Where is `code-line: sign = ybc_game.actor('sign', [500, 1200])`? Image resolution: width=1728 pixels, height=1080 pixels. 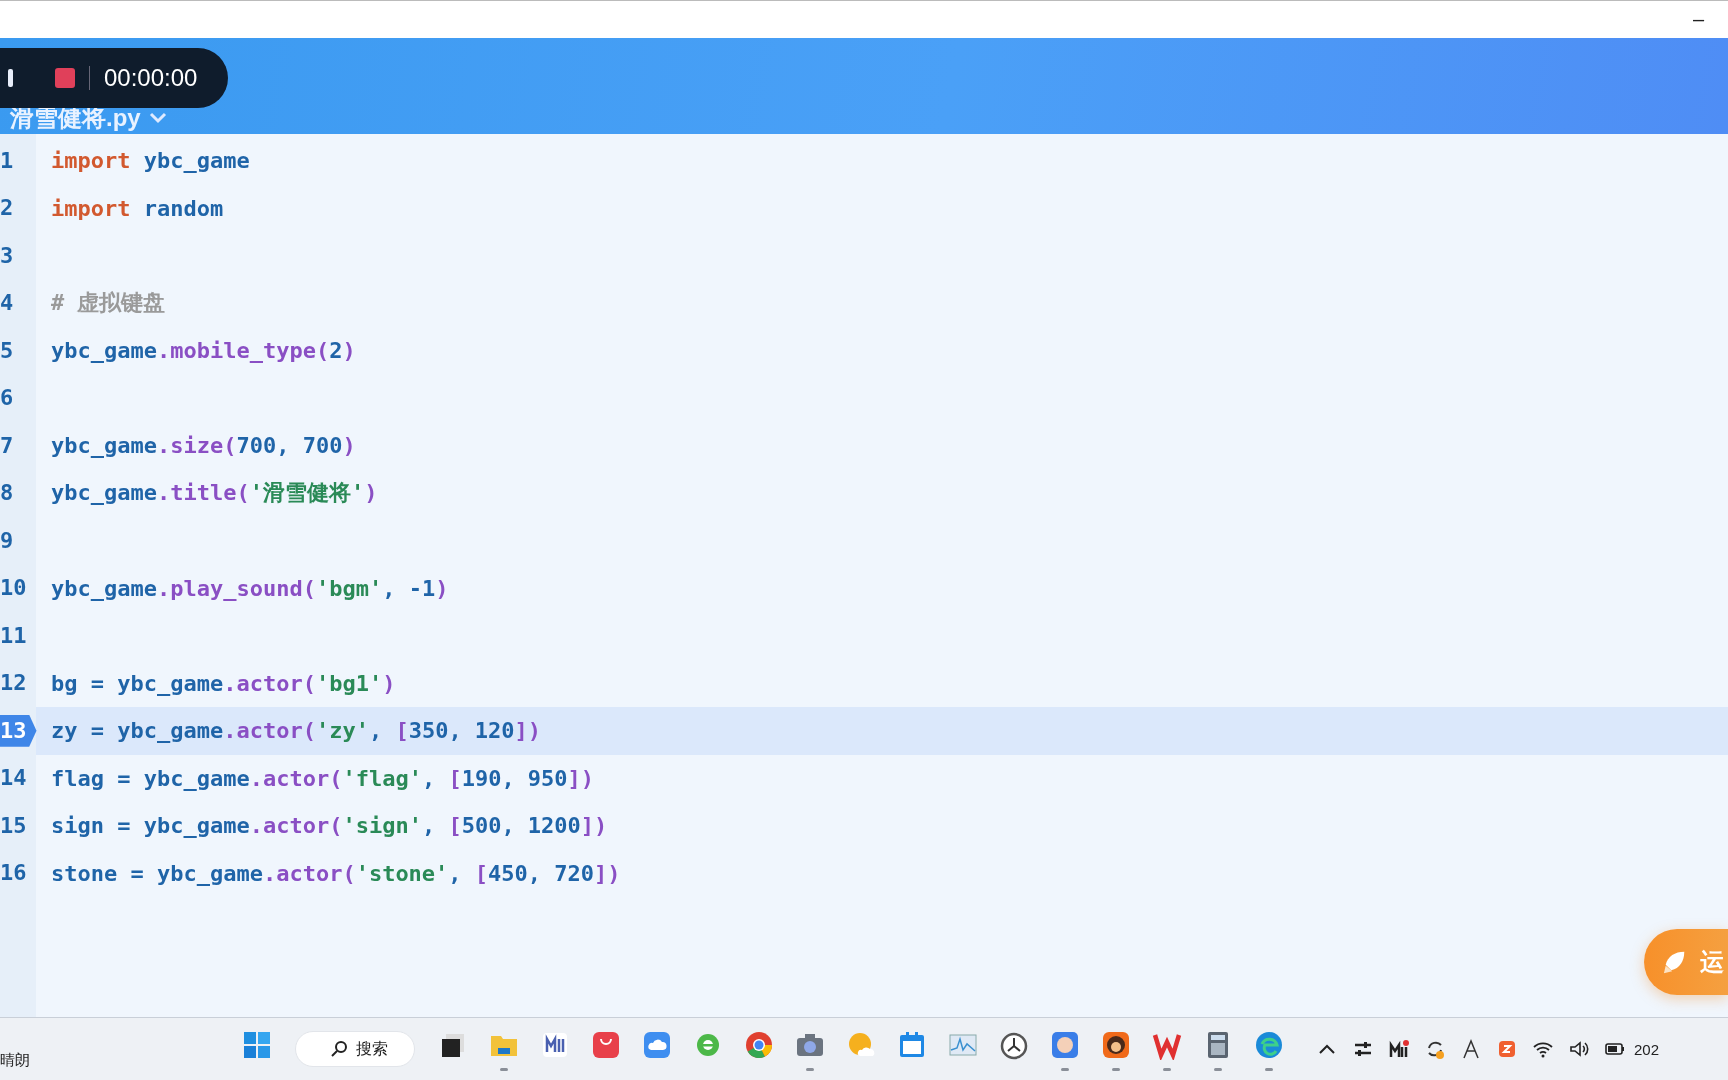
code-line: sign = ybc_game.actor('sign', [500, 1200]) is located at coordinates (329, 826).